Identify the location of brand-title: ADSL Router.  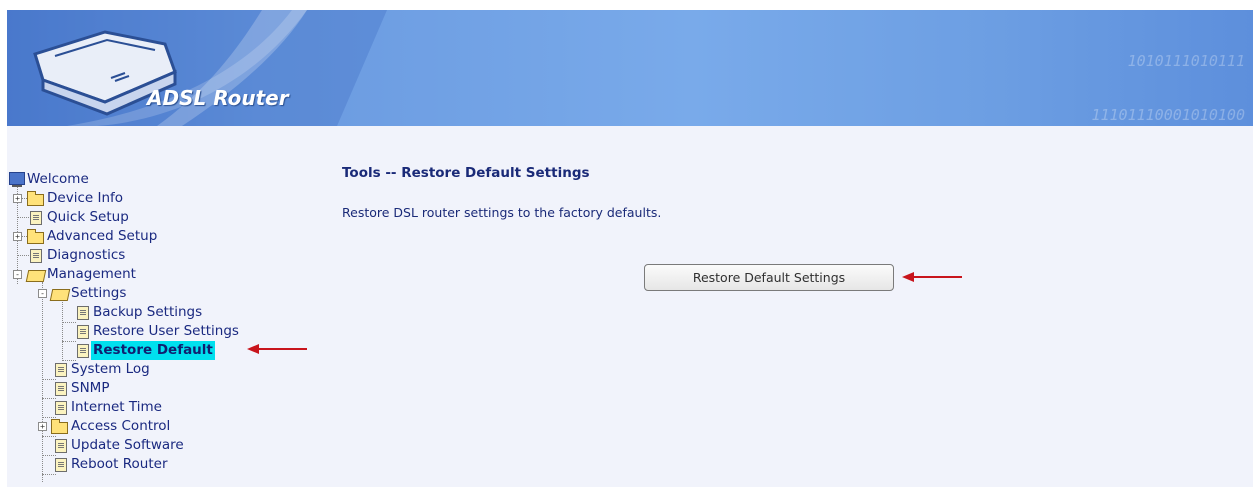
(218, 98).